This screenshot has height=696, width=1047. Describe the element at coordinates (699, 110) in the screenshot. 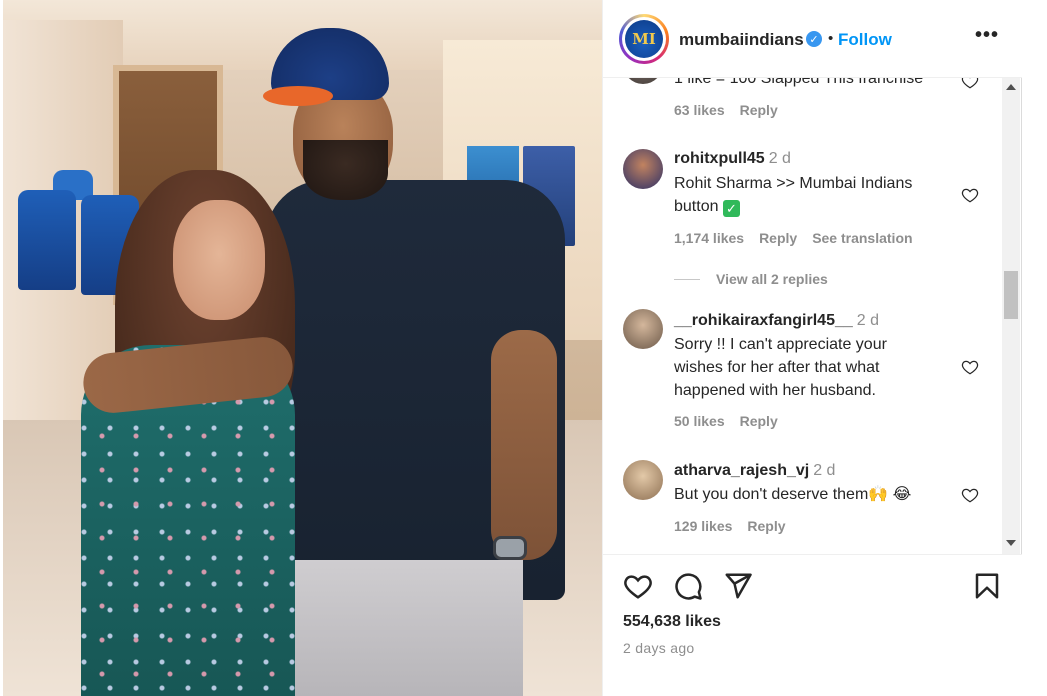

I see `comment-likes: 63 likes` at that location.